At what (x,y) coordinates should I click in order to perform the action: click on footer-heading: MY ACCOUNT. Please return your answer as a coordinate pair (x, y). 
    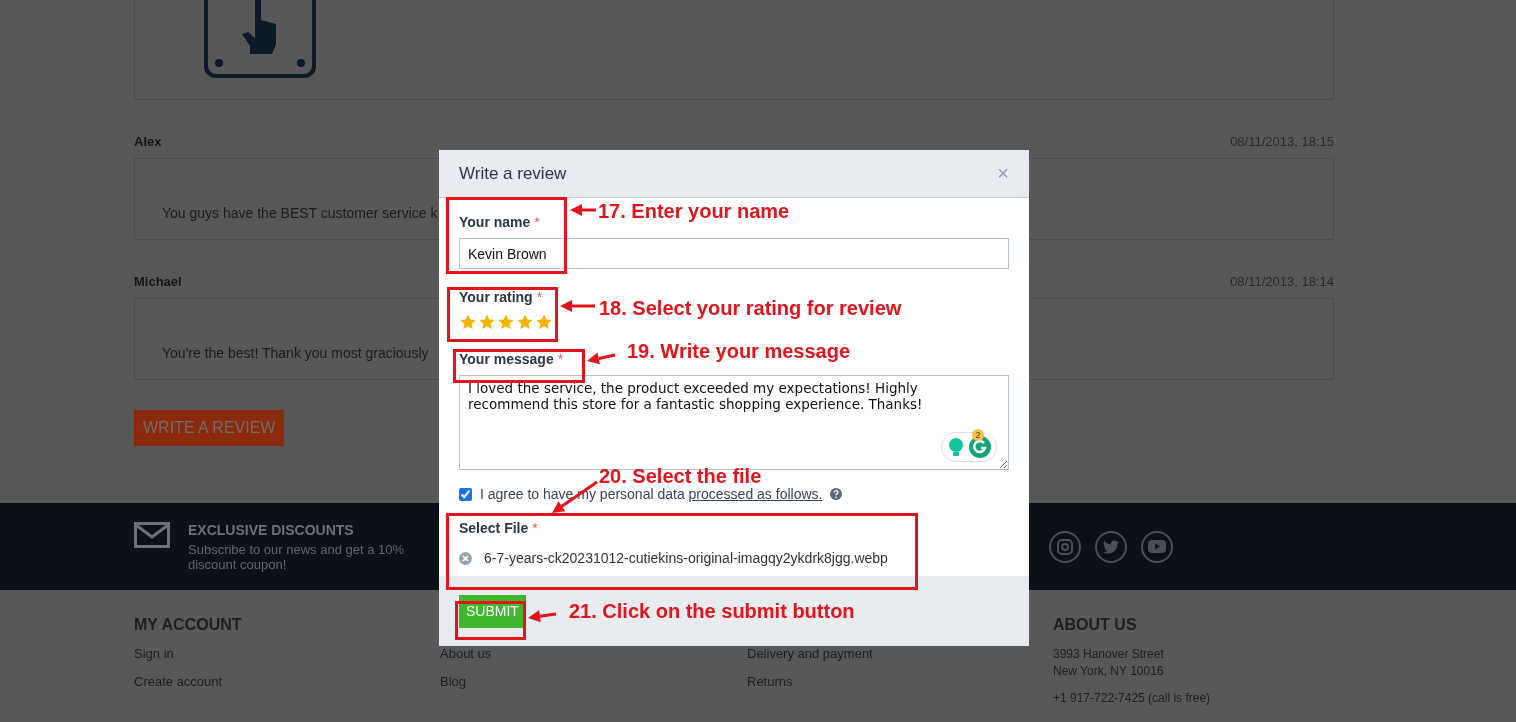
    Looking at the image, I should click on (188, 625).